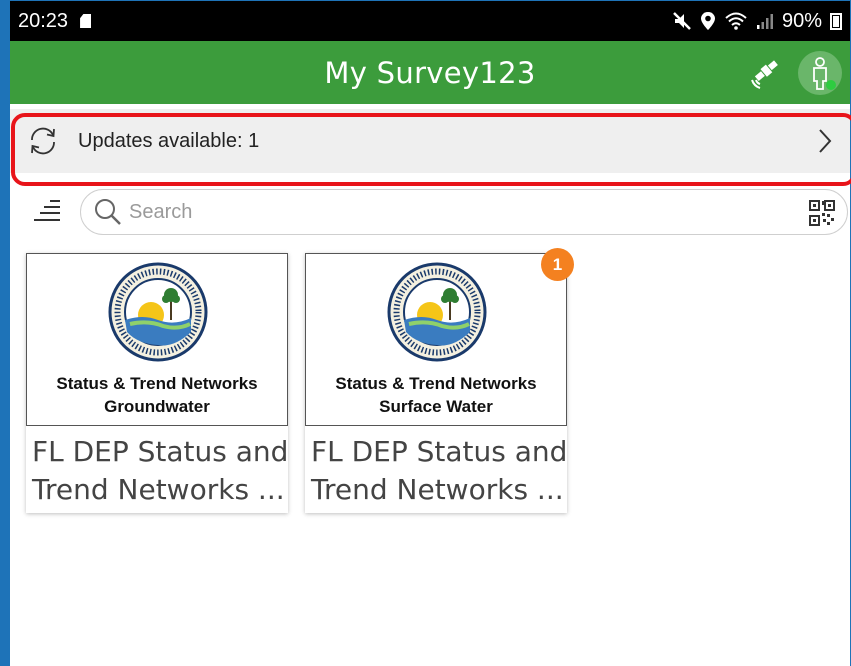 The image size is (851, 666). Describe the element at coordinates (682, 21) in the screenshot. I see `mute-icon` at that location.